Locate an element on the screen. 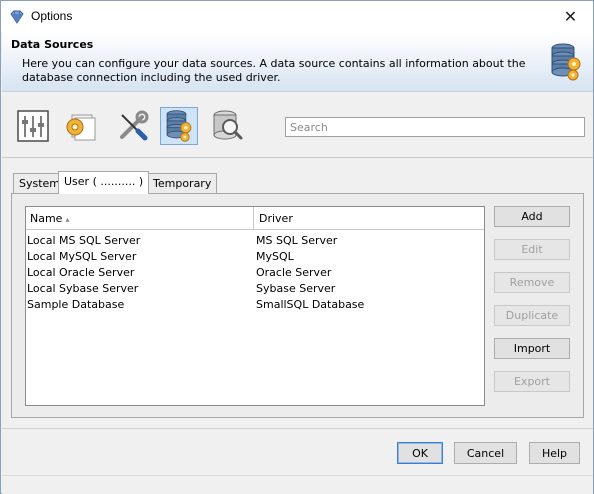 The height and width of the screenshot is (494, 594). toolbar-dbsearch-button is located at coordinates (228, 126).